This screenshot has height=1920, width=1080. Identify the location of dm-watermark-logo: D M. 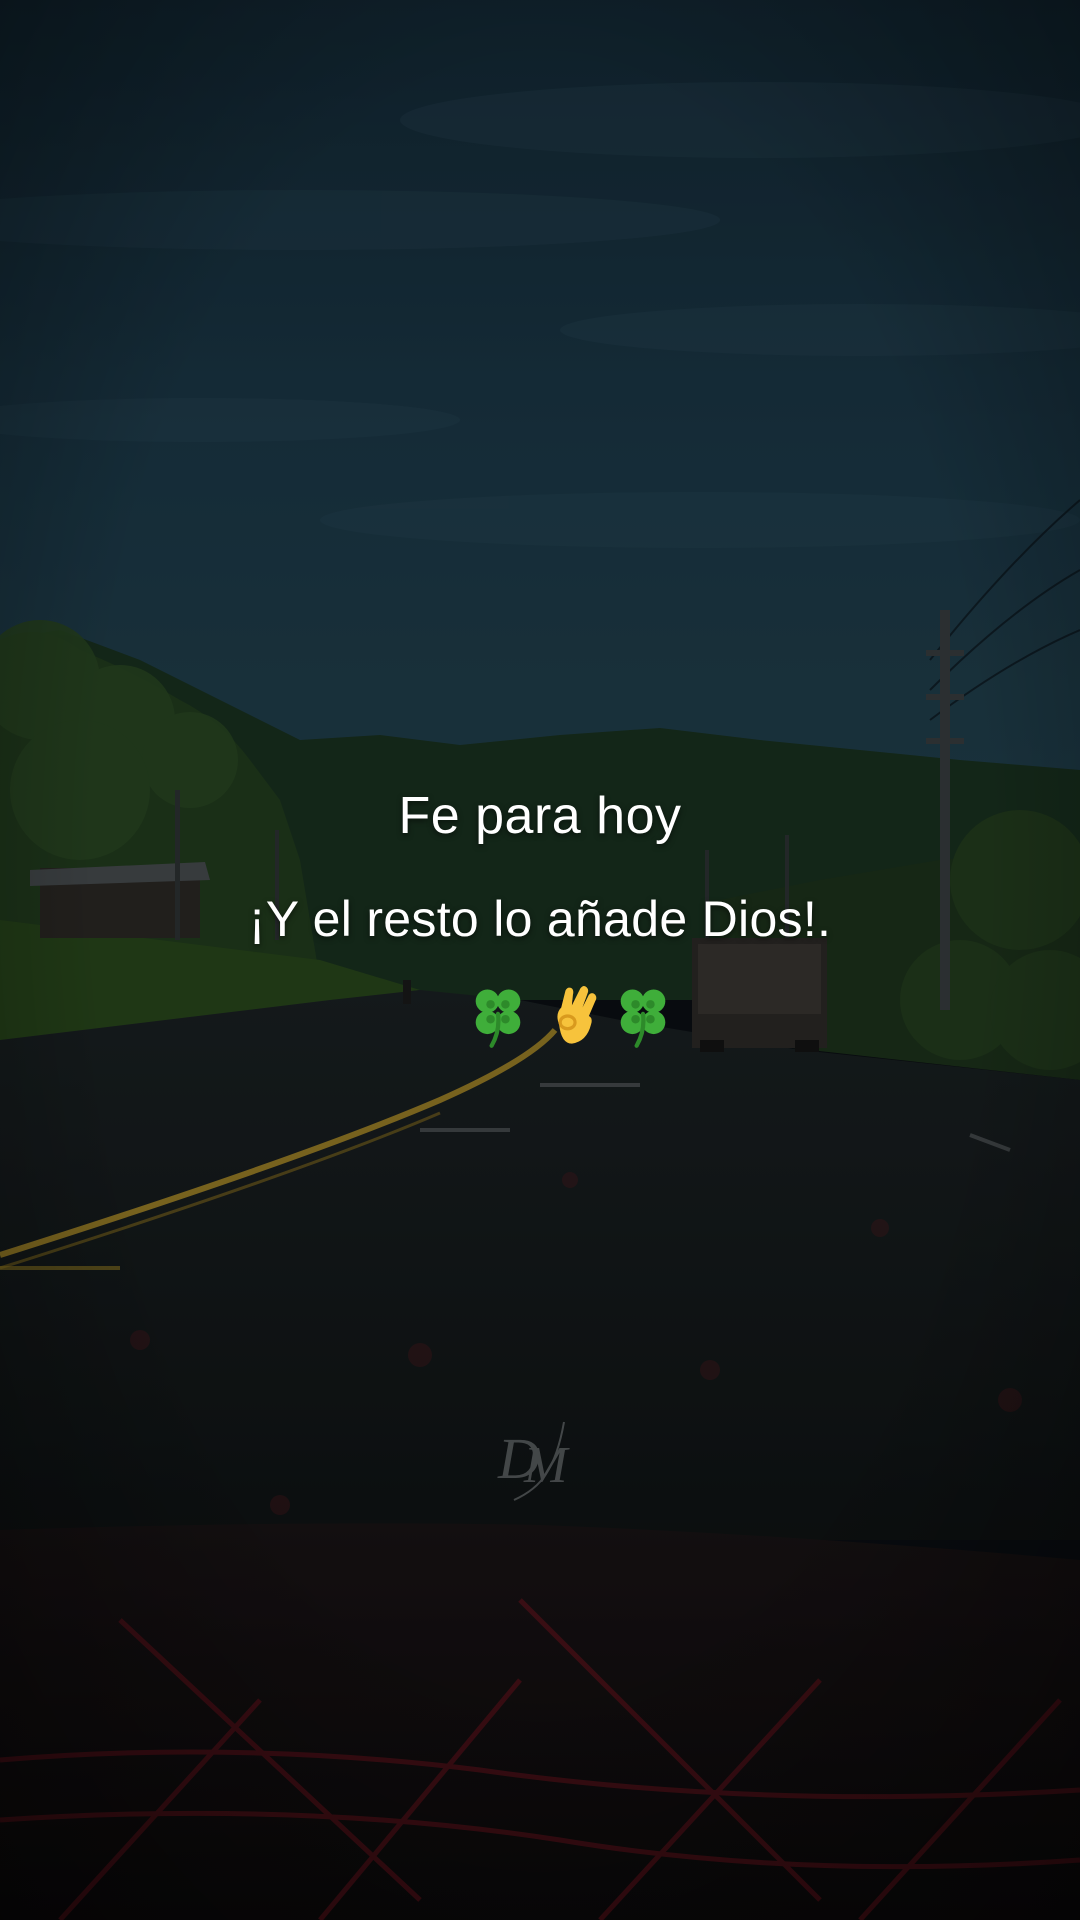
(536, 1461).